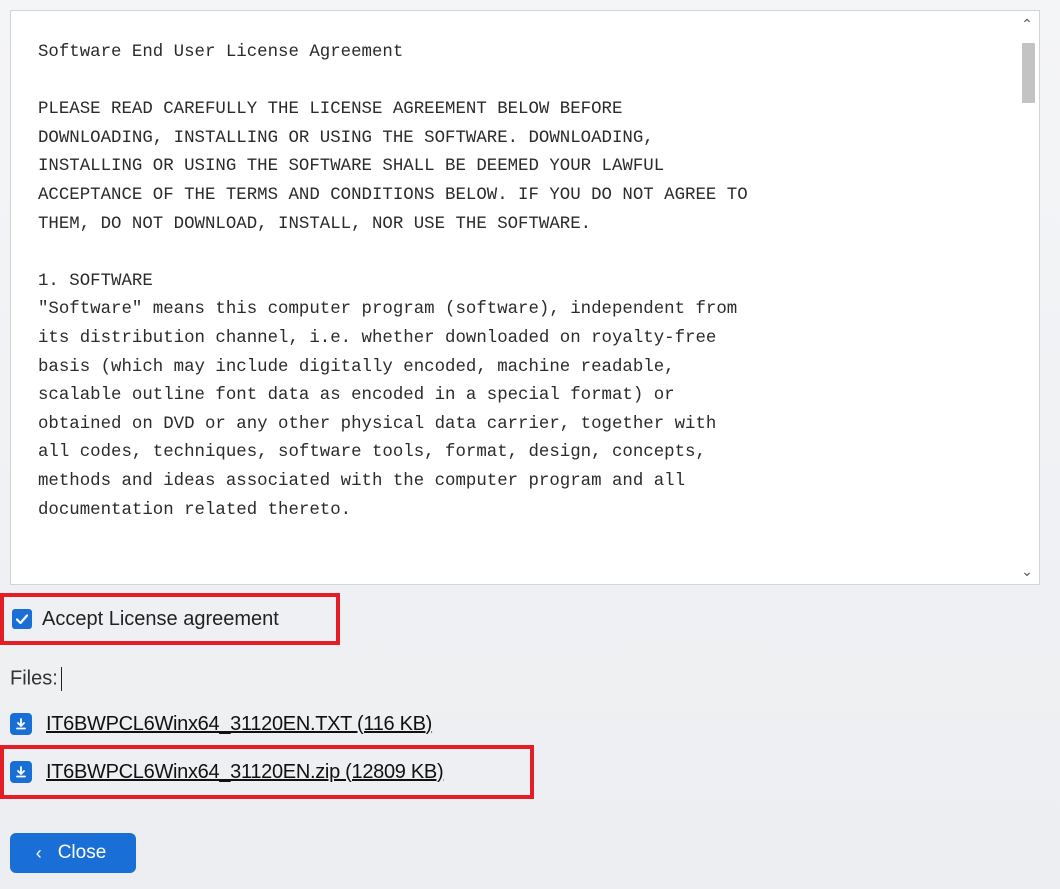 The image size is (1060, 889). Describe the element at coordinates (1027, 24) in the screenshot. I see `chevron-up-icon: ⌃` at that location.